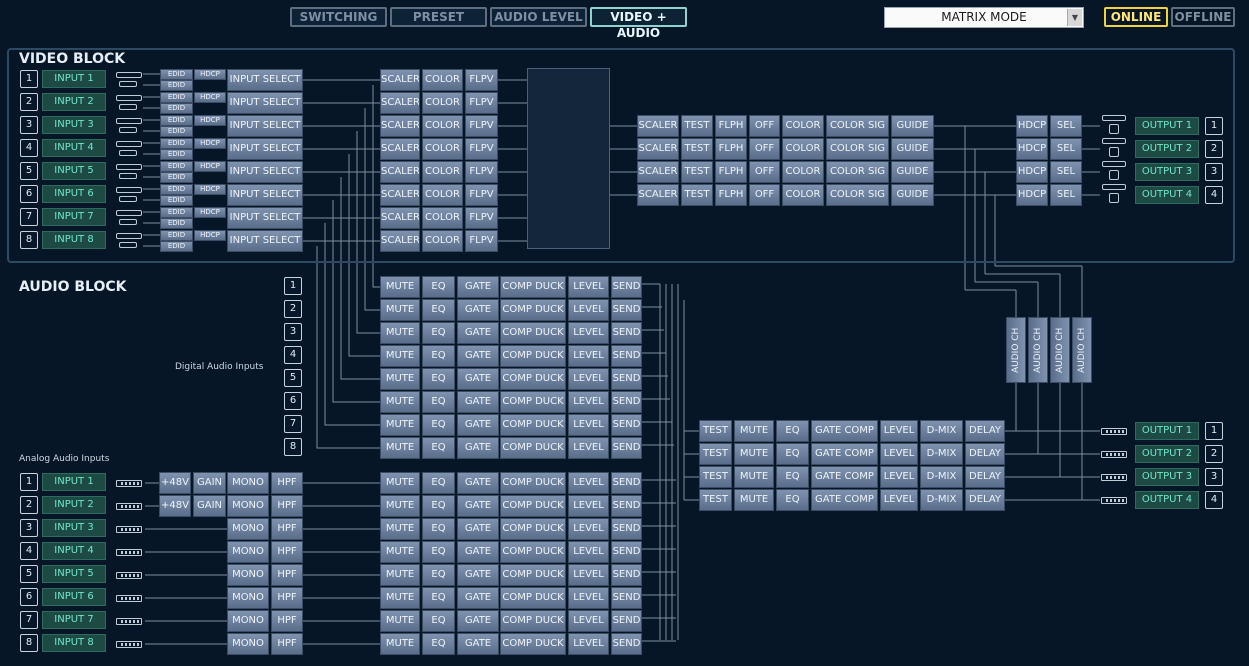 Image resolution: width=1249 pixels, height=666 pixels. I want to click on video-out-off-button: OFF, so click(764, 149).